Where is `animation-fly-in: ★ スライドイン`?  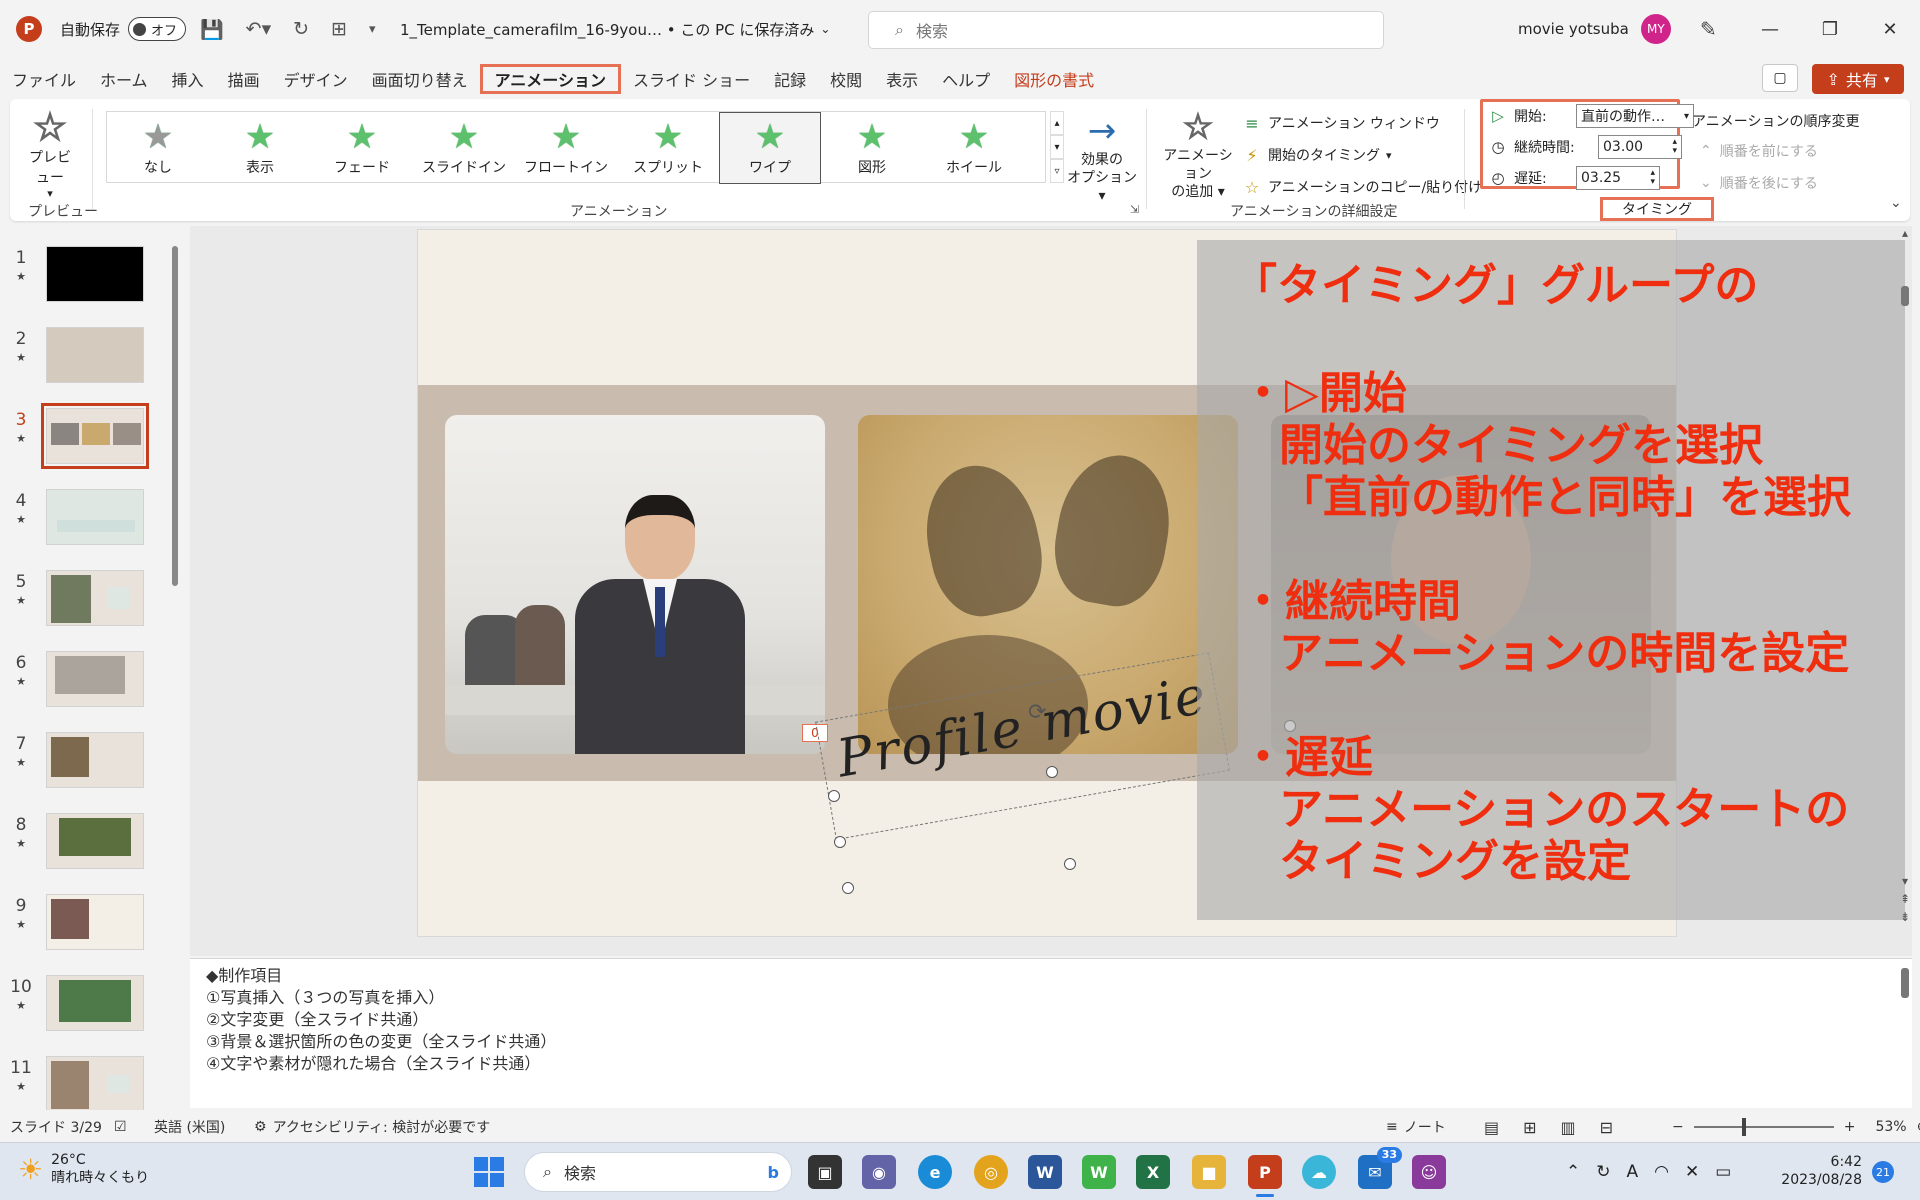 animation-fly-in: ★ スライドイン is located at coordinates (464, 148).